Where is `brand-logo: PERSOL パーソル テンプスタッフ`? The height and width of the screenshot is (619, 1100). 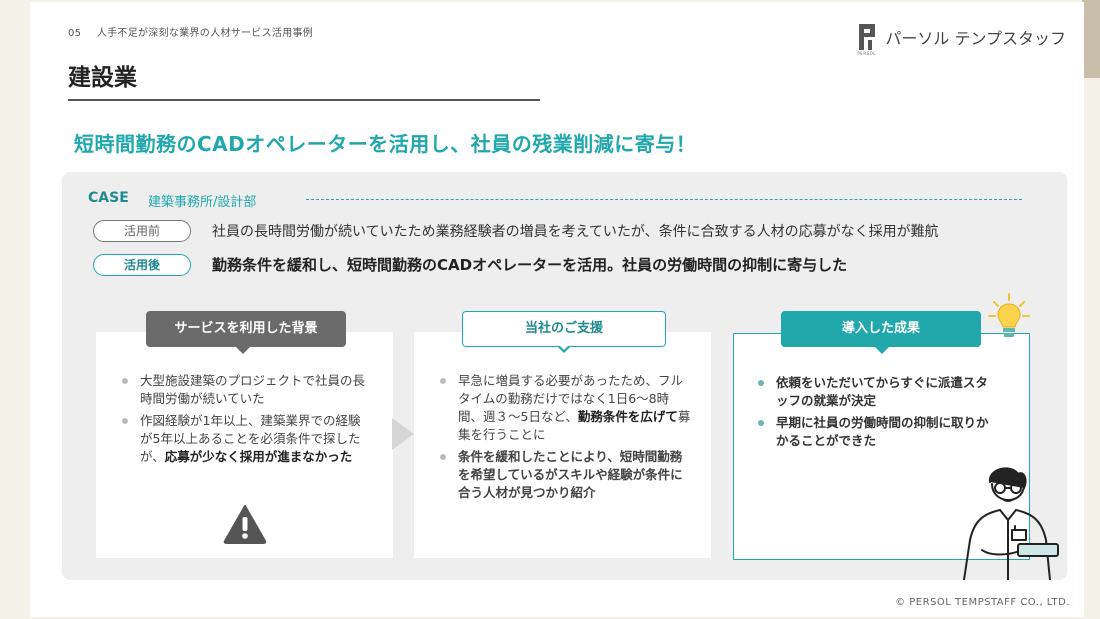 brand-logo: PERSOL パーソル テンプスタッフ is located at coordinates (961, 40).